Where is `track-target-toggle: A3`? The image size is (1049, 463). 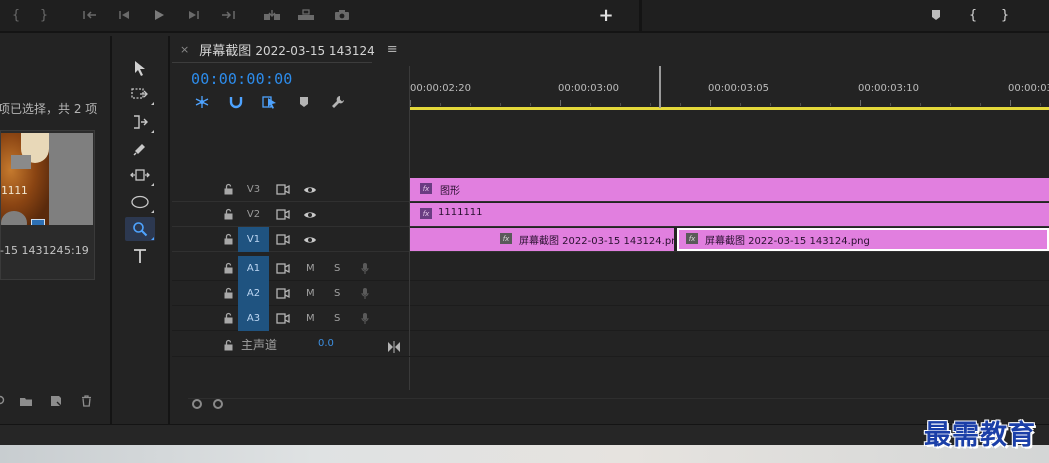
track-target-toggle: A3 is located at coordinates (253, 318).